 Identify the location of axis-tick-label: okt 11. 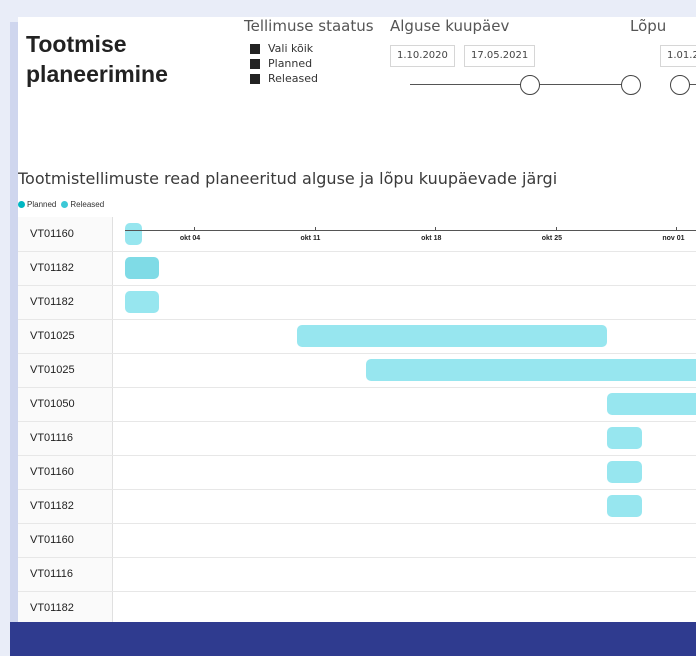
(310, 238).